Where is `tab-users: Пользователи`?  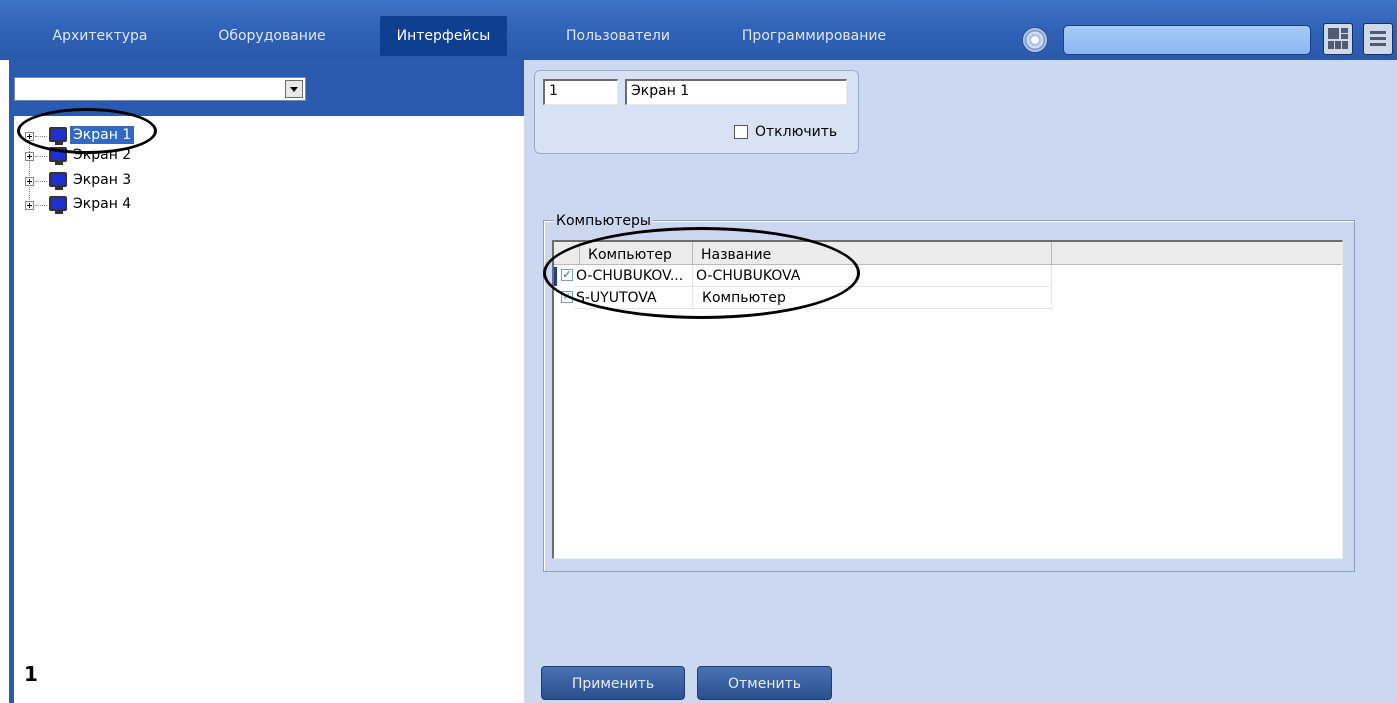 tab-users: Пользователи is located at coordinates (618, 36).